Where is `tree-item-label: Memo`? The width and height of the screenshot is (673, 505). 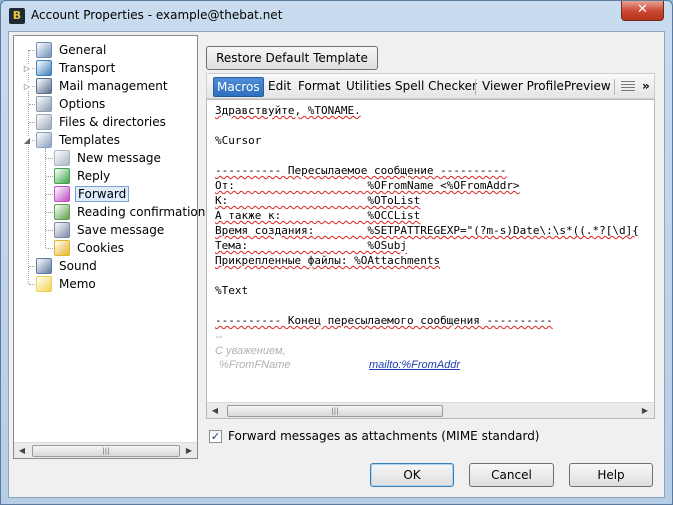 tree-item-label: Memo is located at coordinates (77, 284).